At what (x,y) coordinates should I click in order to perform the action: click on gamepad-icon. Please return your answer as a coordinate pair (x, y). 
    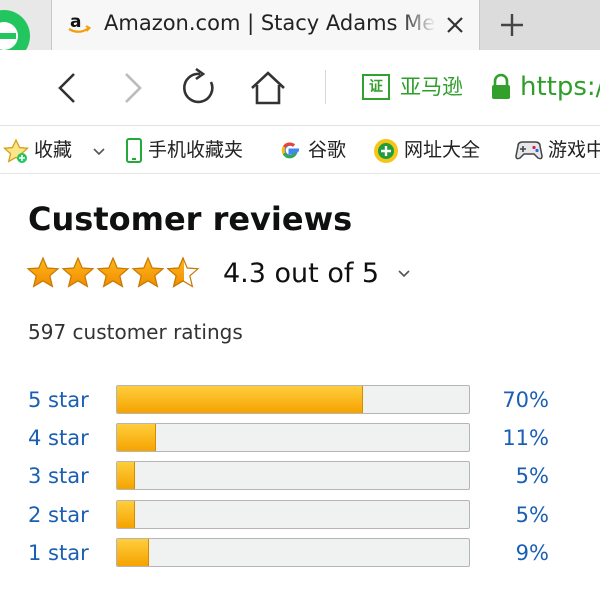
    Looking at the image, I should click on (529, 150).